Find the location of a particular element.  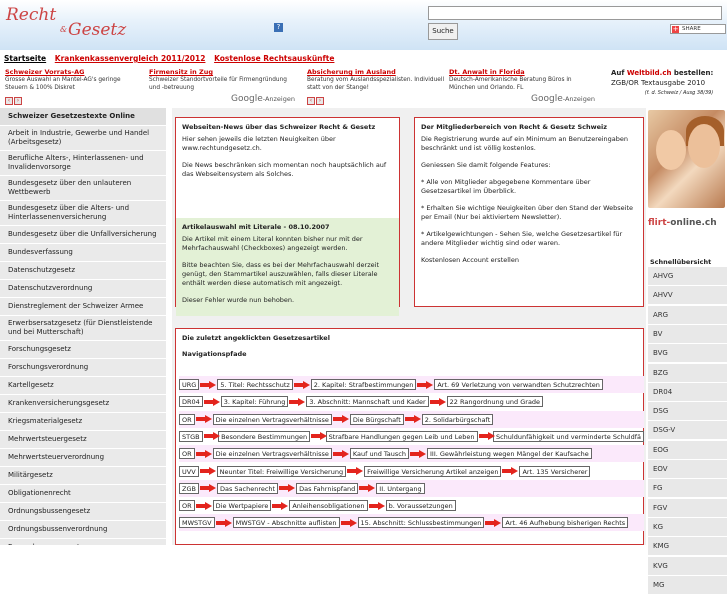

quick-link: MG is located at coordinates (687, 584).